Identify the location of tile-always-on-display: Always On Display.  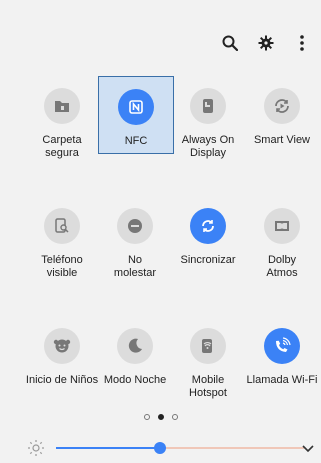
(208, 118).